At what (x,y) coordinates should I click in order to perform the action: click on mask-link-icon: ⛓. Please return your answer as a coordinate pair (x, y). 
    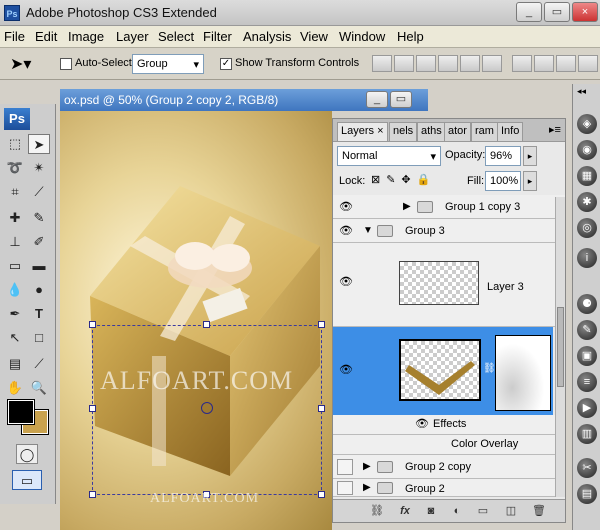
    Looking at the image, I should click on (489, 368).